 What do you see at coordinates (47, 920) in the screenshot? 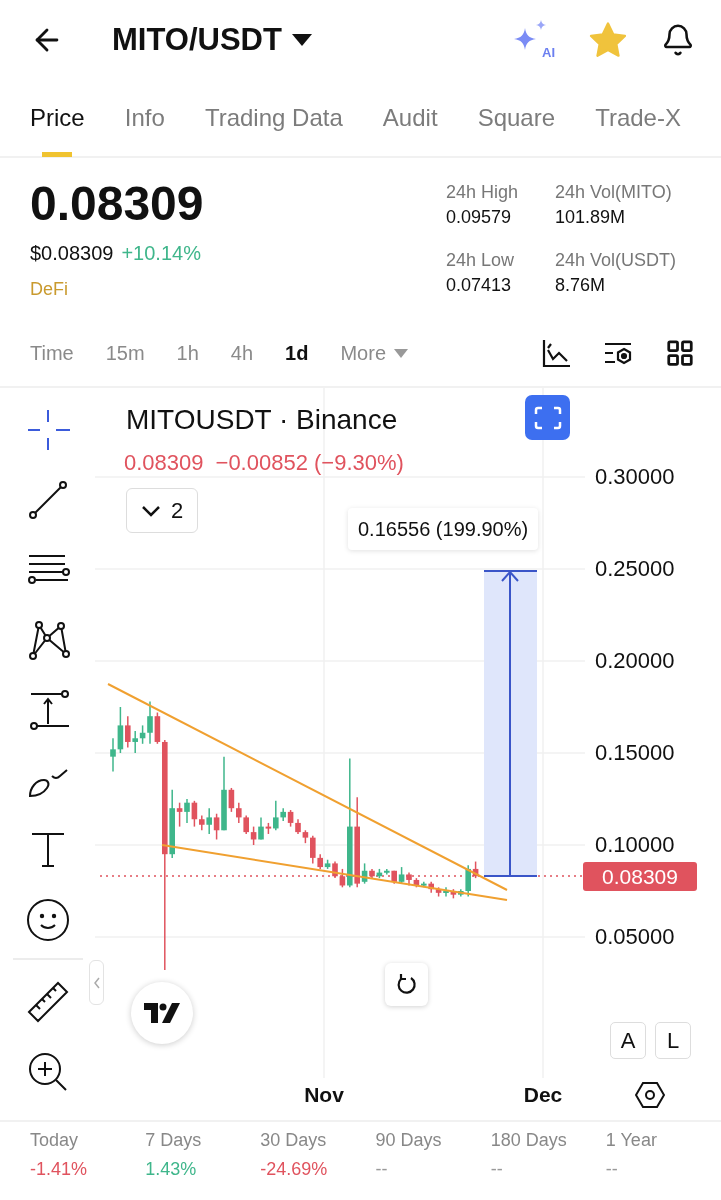
I see `smiley-icon` at bounding box center [47, 920].